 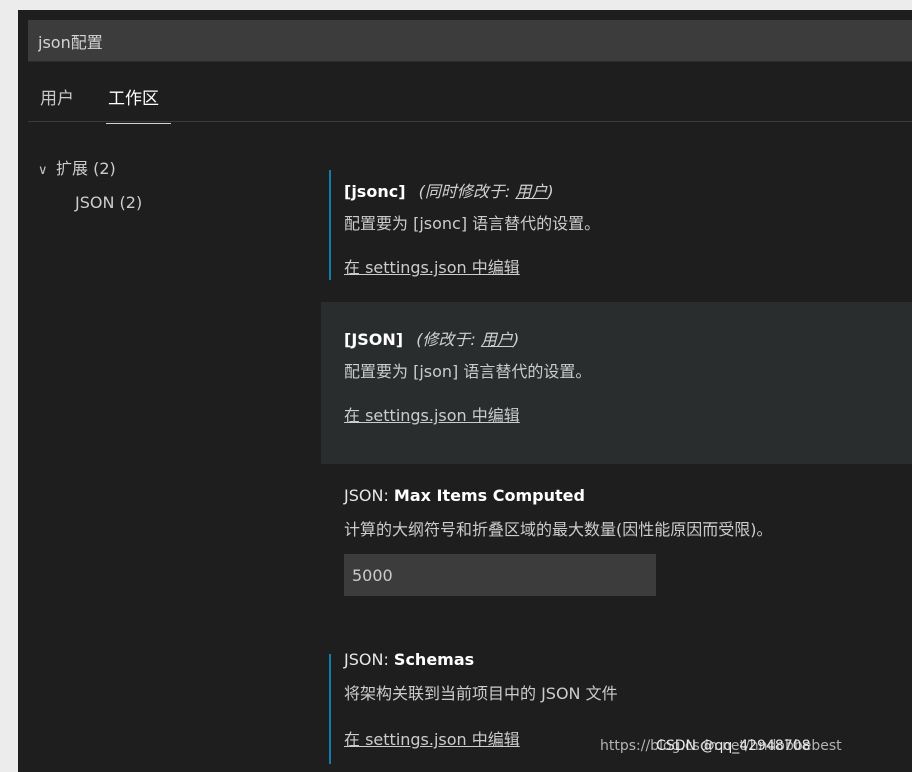 I want to click on watermark-credit: CSDN @qq_42948708, so click(x=733, y=746).